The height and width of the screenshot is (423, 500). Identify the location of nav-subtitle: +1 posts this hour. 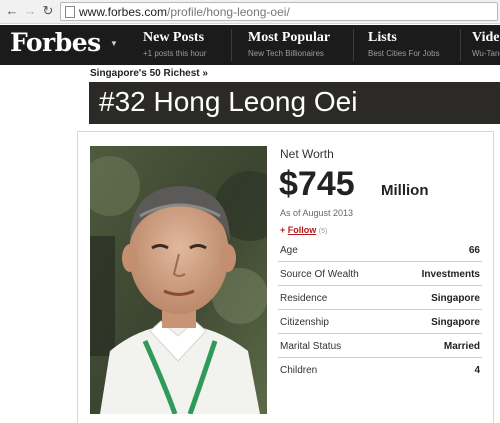
(175, 53).